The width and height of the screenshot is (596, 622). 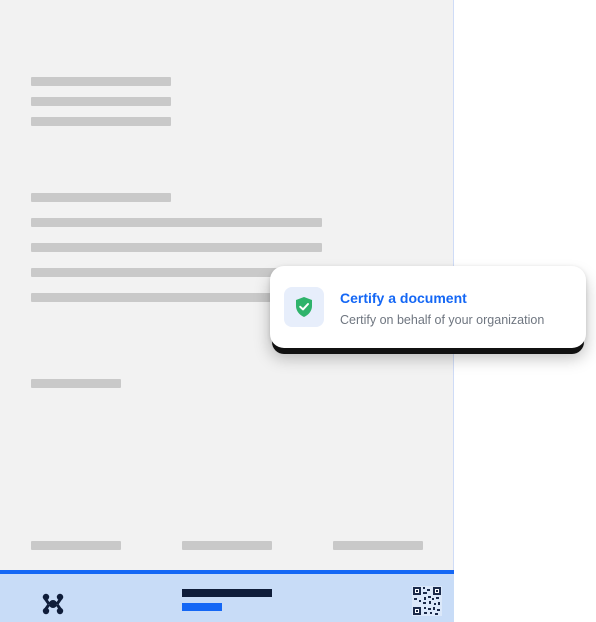 I want to click on brand-logo-icon, so click(x=53, y=604).